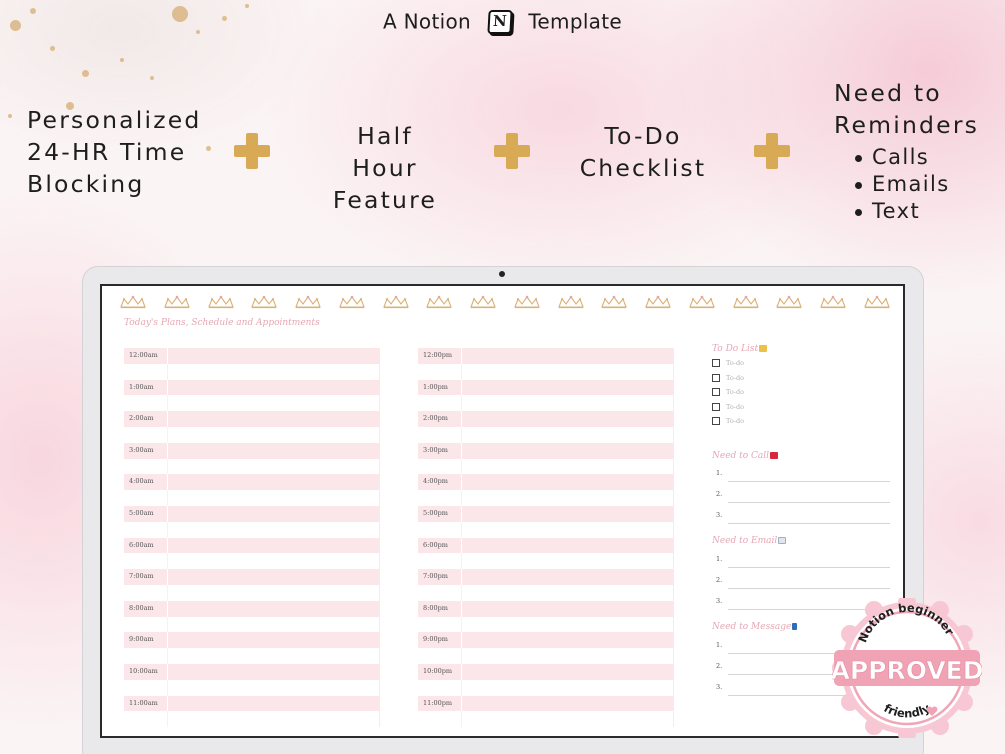 Image resolution: width=1005 pixels, height=754 pixels. I want to click on hour-row: 12:00pm, so click(545, 356).